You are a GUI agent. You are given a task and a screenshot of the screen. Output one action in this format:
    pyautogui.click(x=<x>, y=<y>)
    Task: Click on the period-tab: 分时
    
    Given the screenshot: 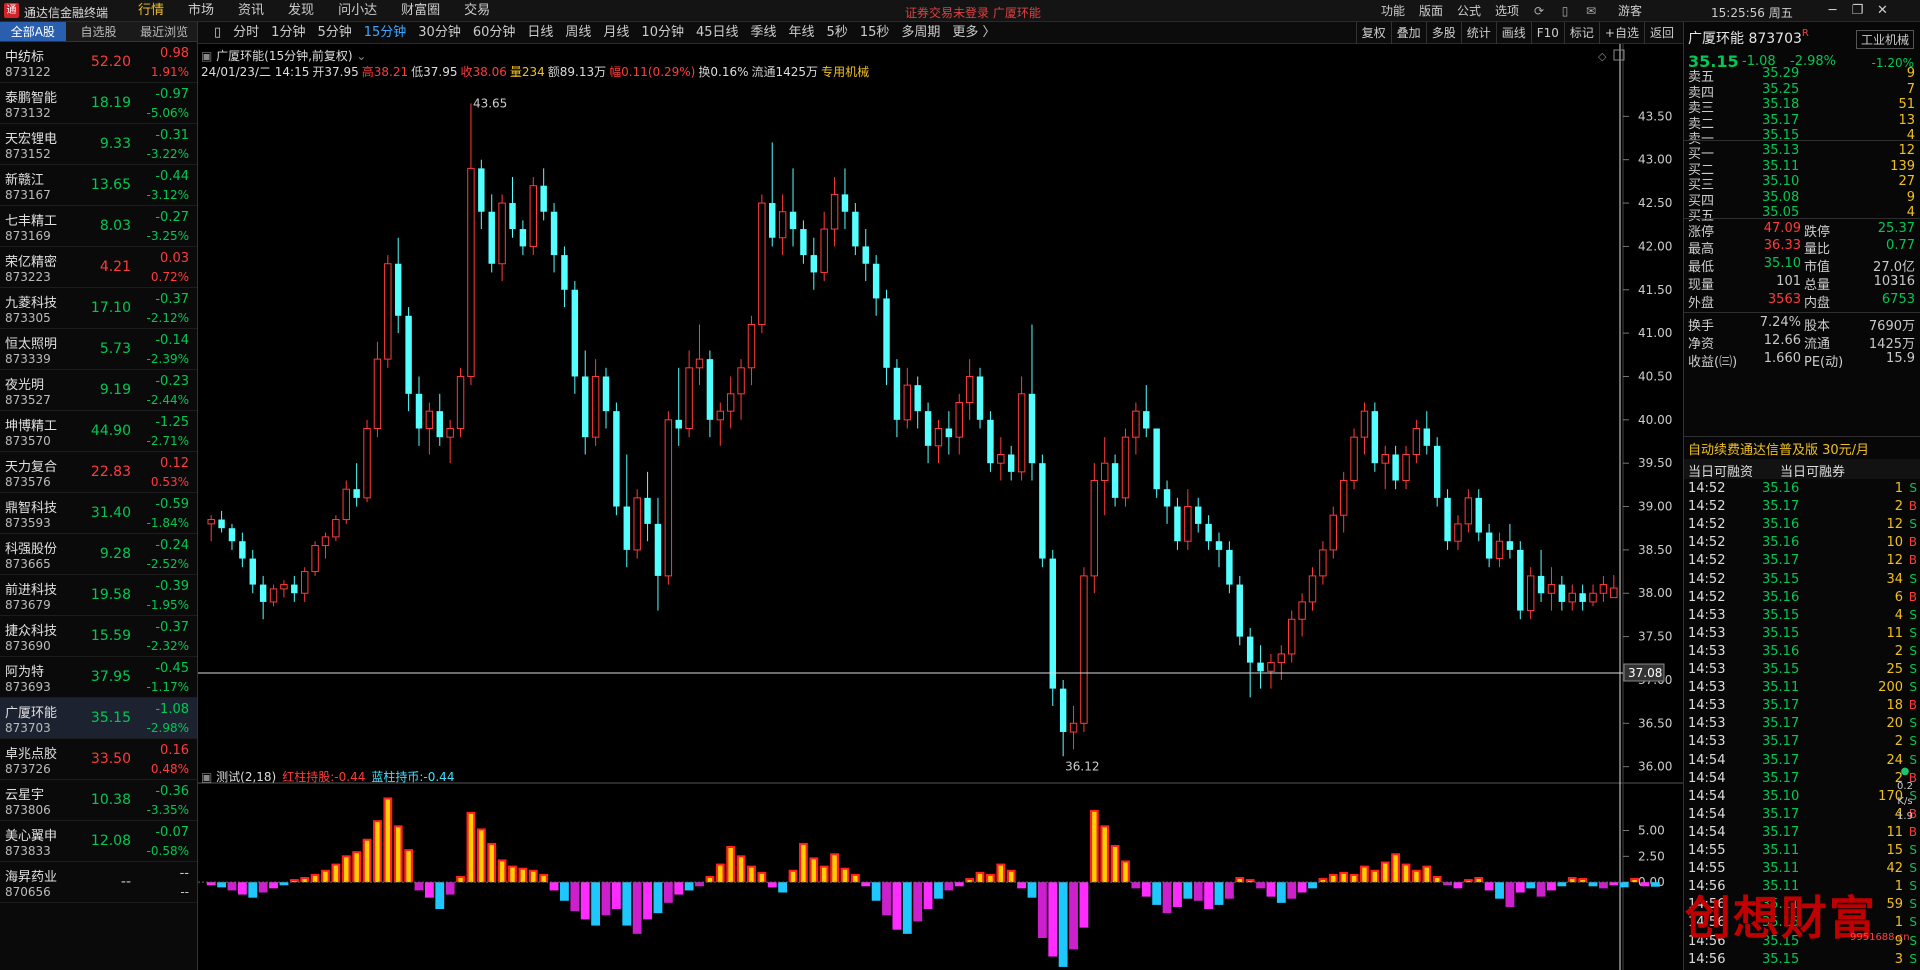 What is the action you would take?
    pyautogui.click(x=246, y=33)
    